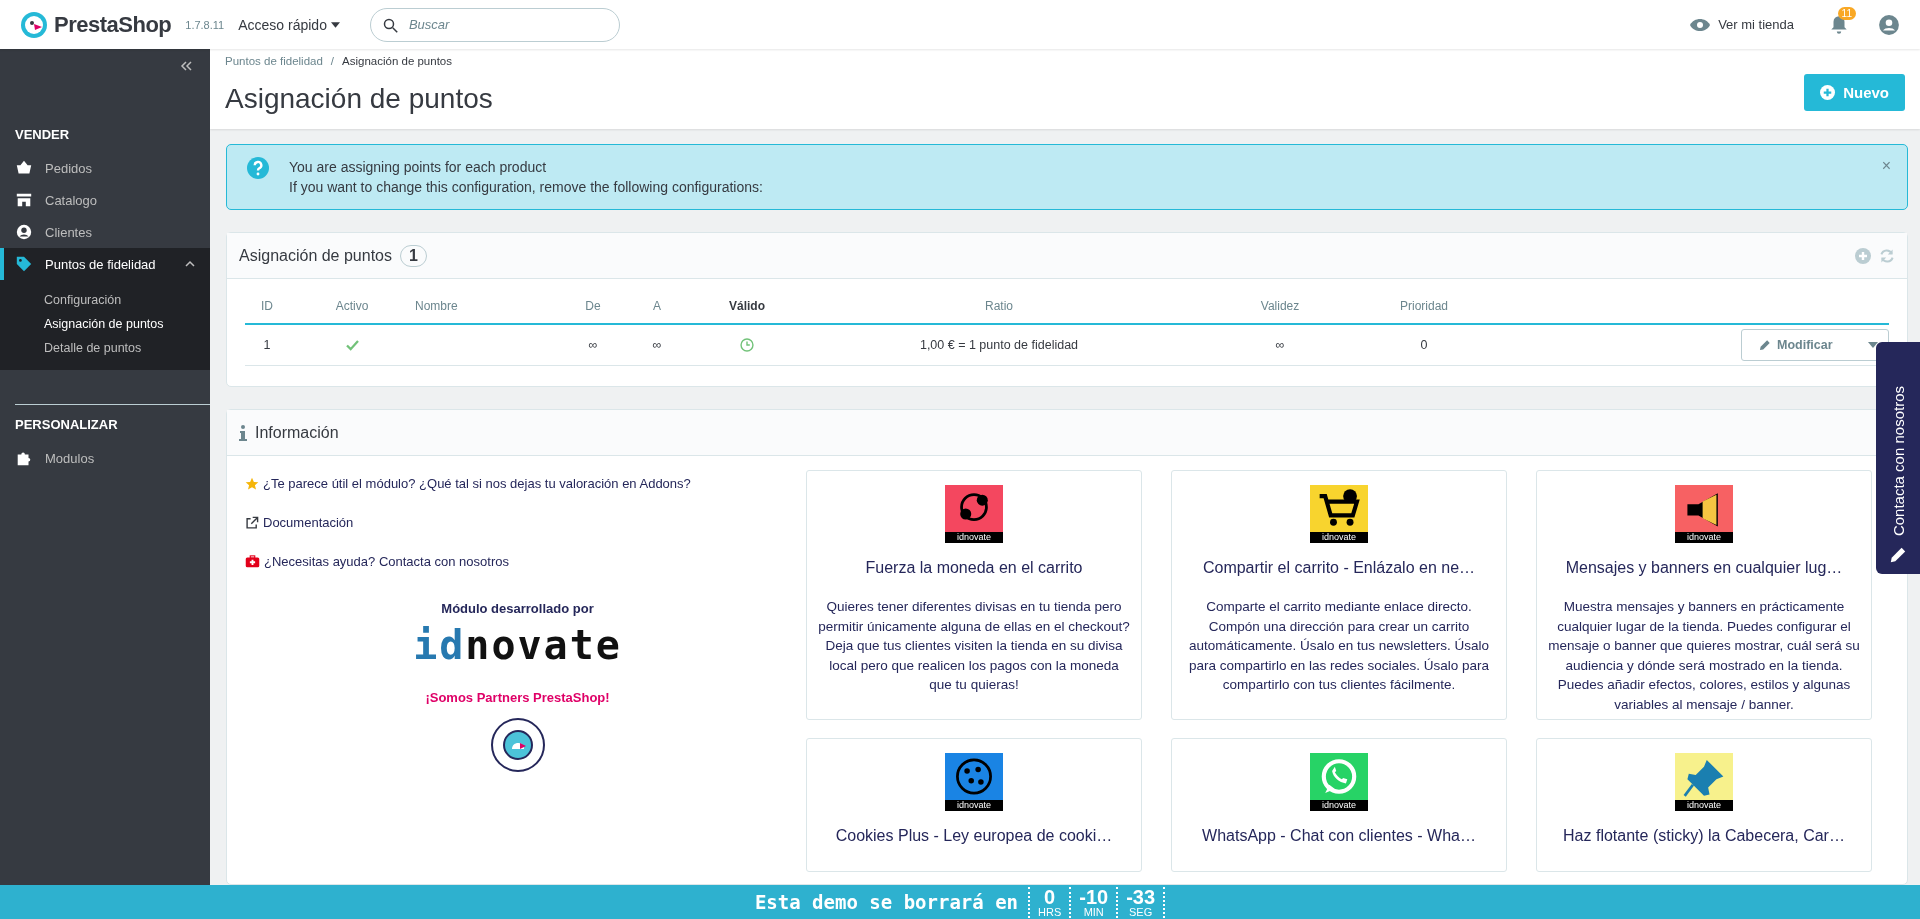 The height and width of the screenshot is (919, 1920). Describe the element at coordinates (1846, 13) in the screenshot. I see `notification-count: 11` at that location.